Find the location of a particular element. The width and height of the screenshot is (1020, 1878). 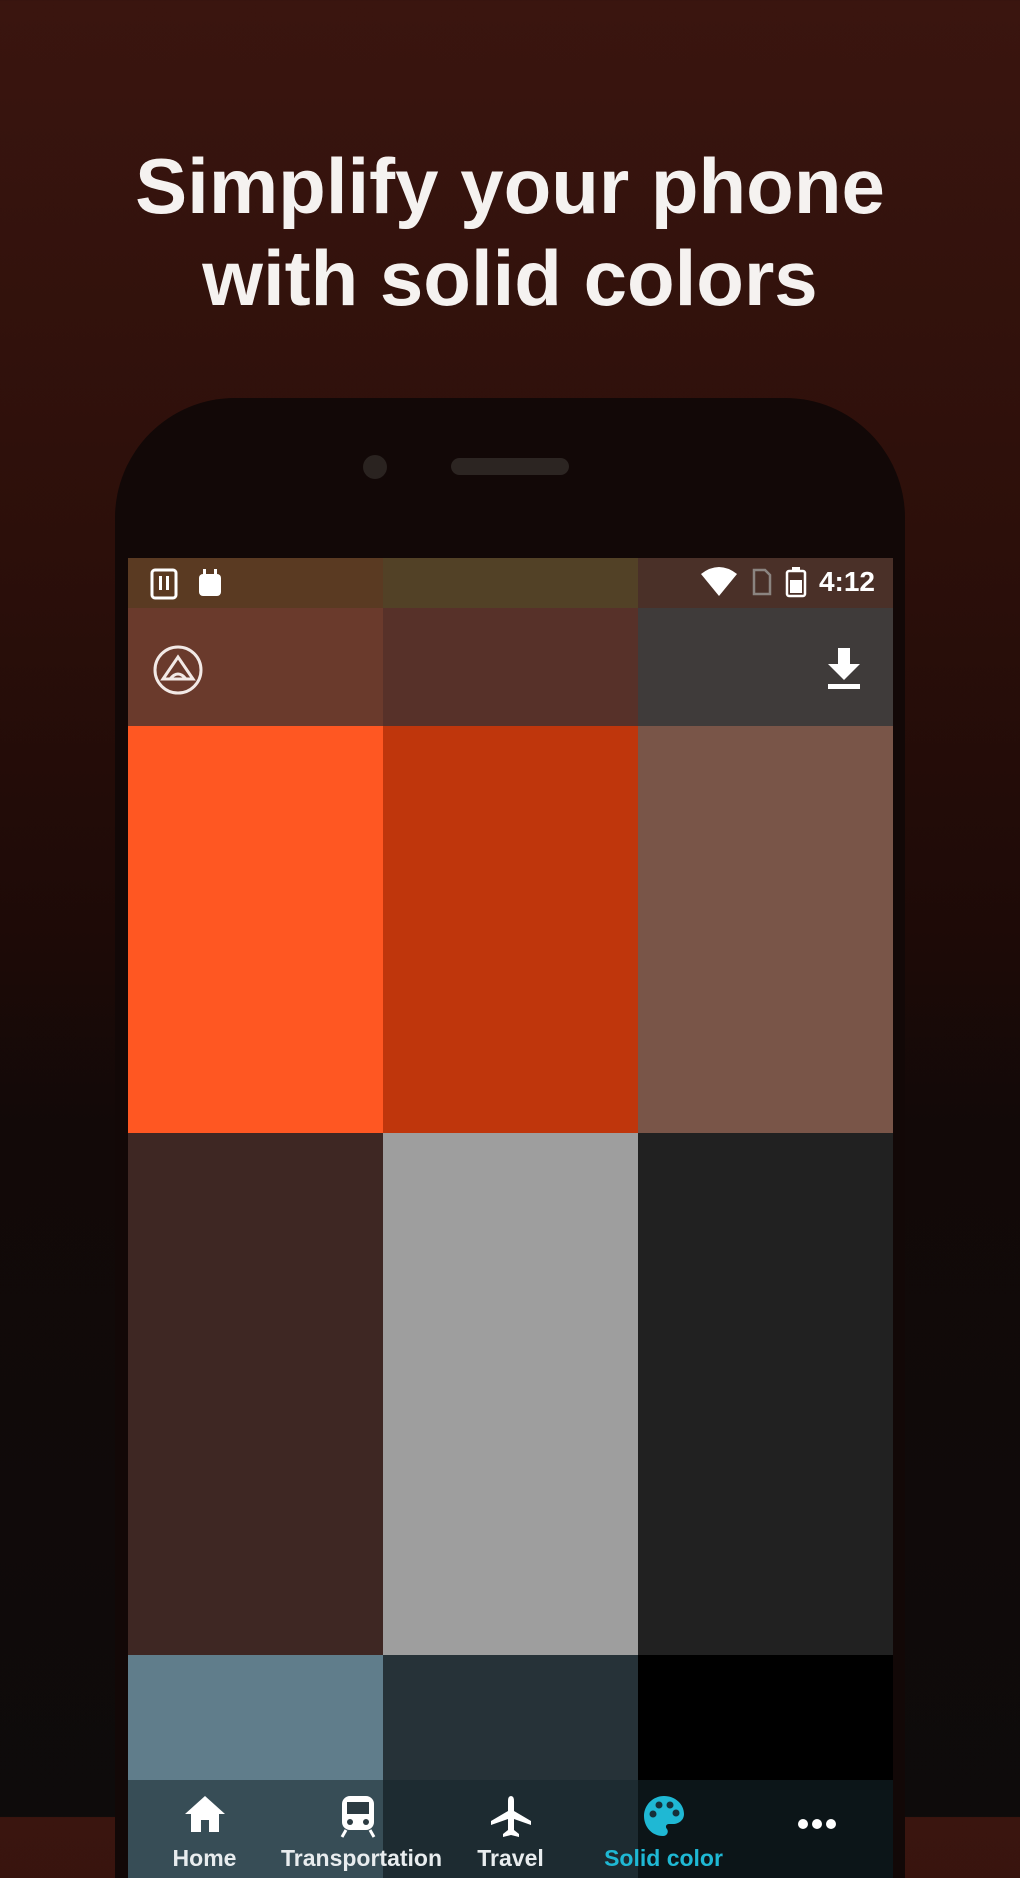

sim-icon is located at coordinates (762, 582).